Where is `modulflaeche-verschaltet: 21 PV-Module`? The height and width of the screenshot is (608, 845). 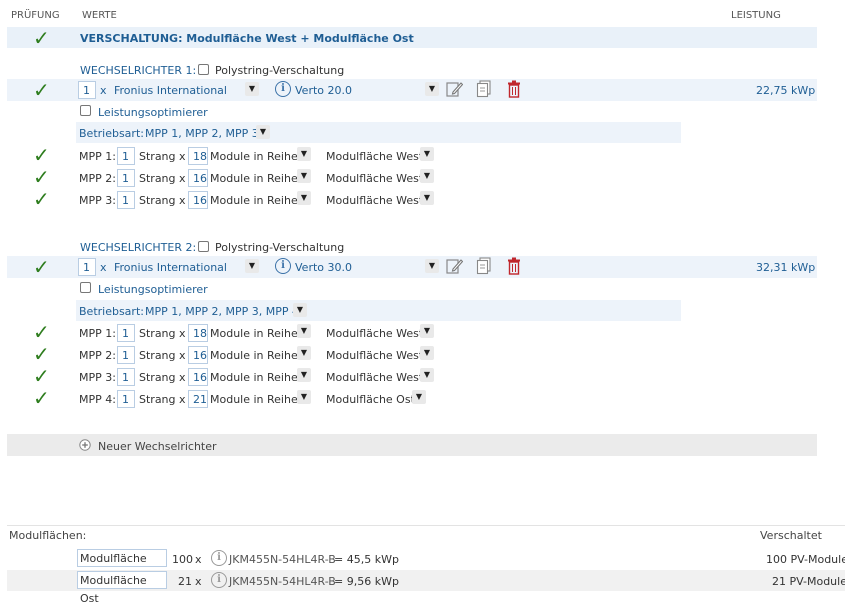 modulflaeche-verschaltet: 21 PV-Module is located at coordinates (808, 581).